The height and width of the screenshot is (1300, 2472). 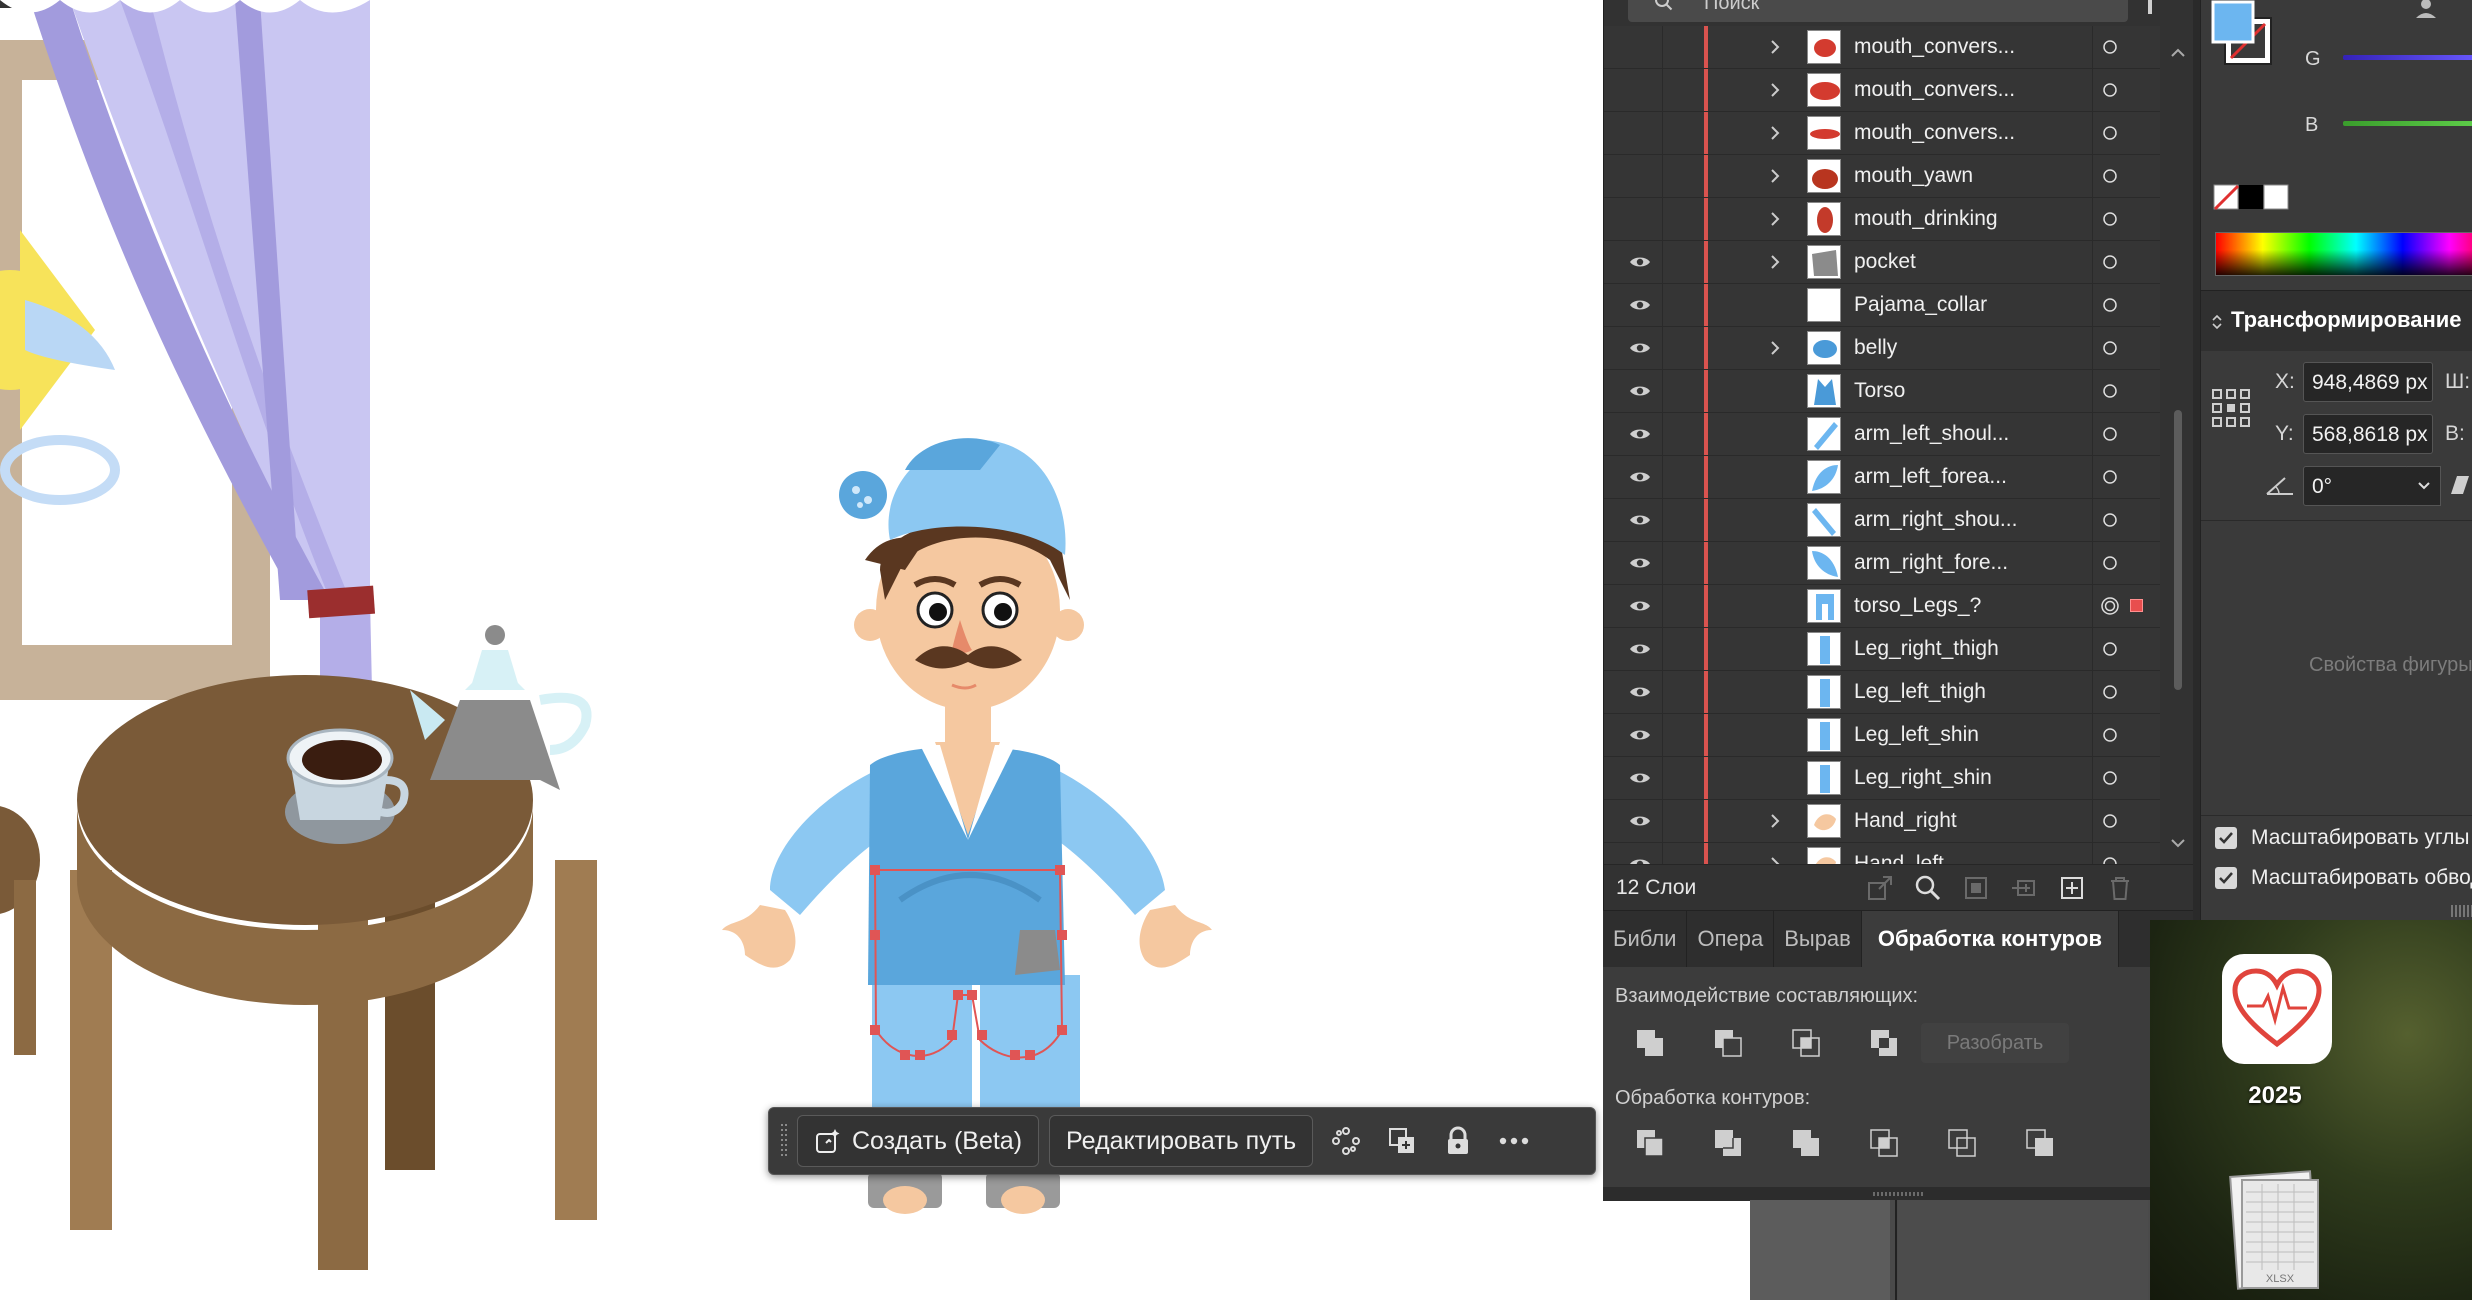 What do you see at coordinates (2277, 1009) in the screenshot?
I see `health-app-icon` at bounding box center [2277, 1009].